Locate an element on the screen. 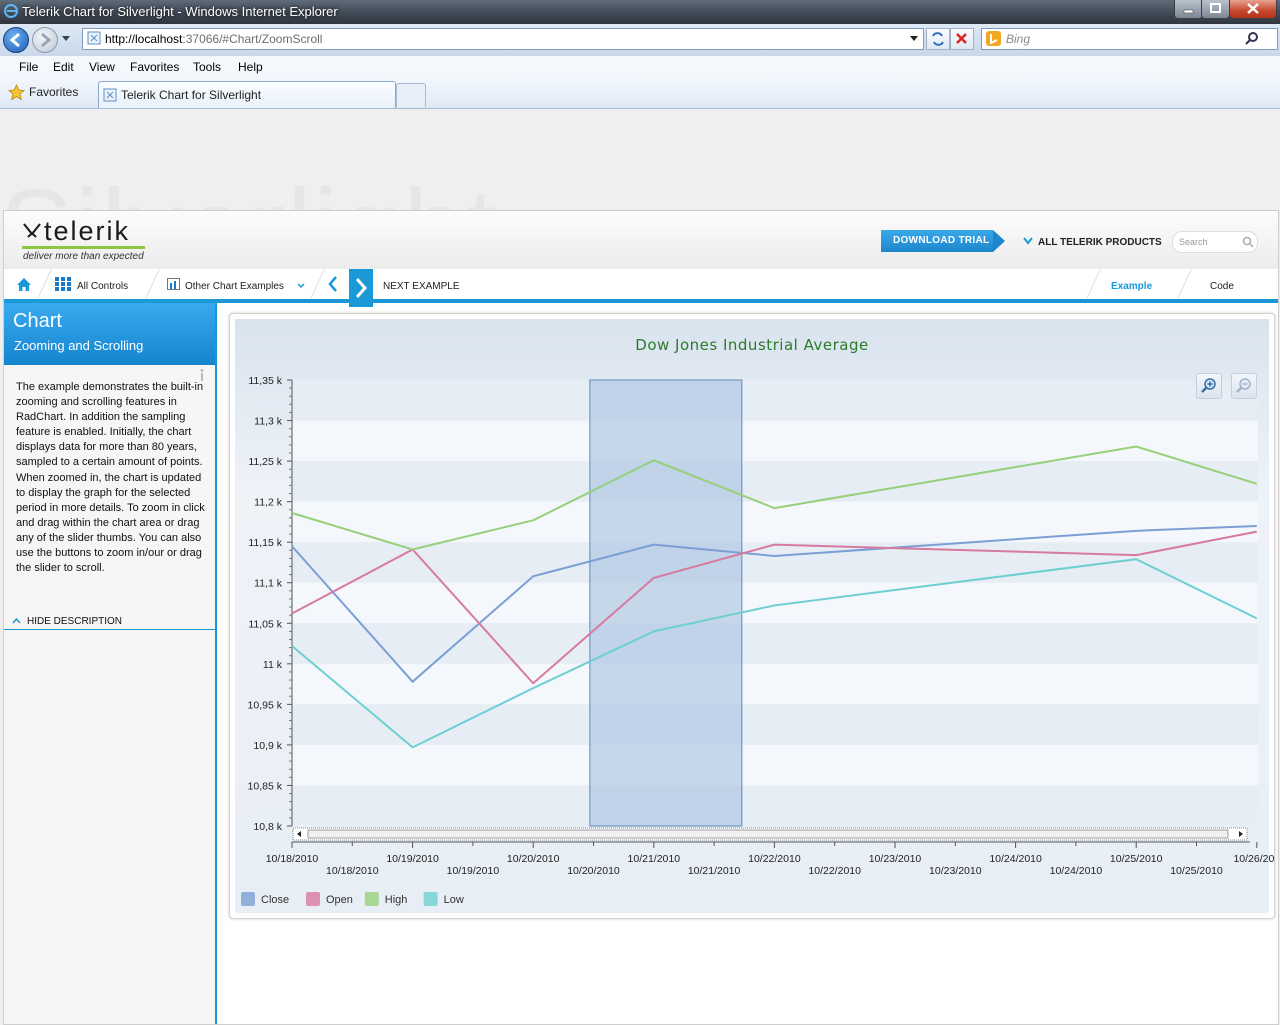  forward-button is located at coordinates (45, 40).